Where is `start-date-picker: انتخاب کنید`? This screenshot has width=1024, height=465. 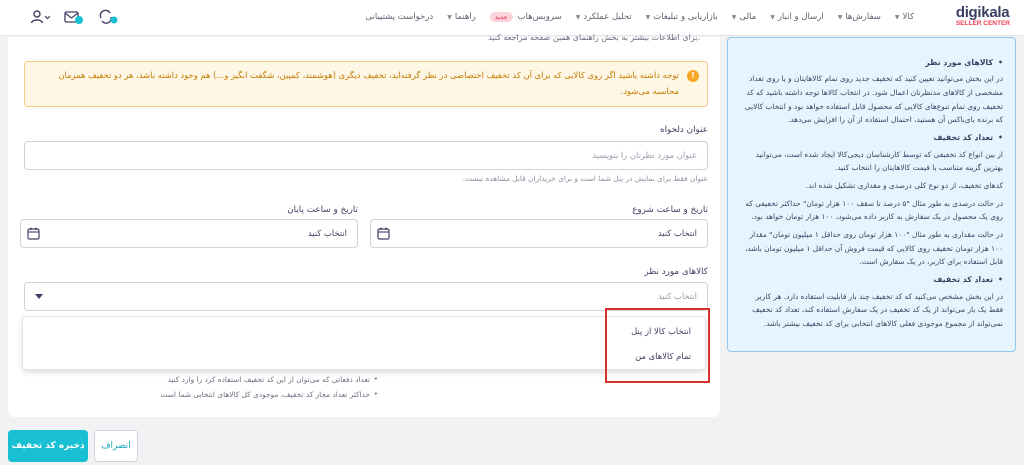 start-date-picker: انتخاب کنید is located at coordinates (539, 233).